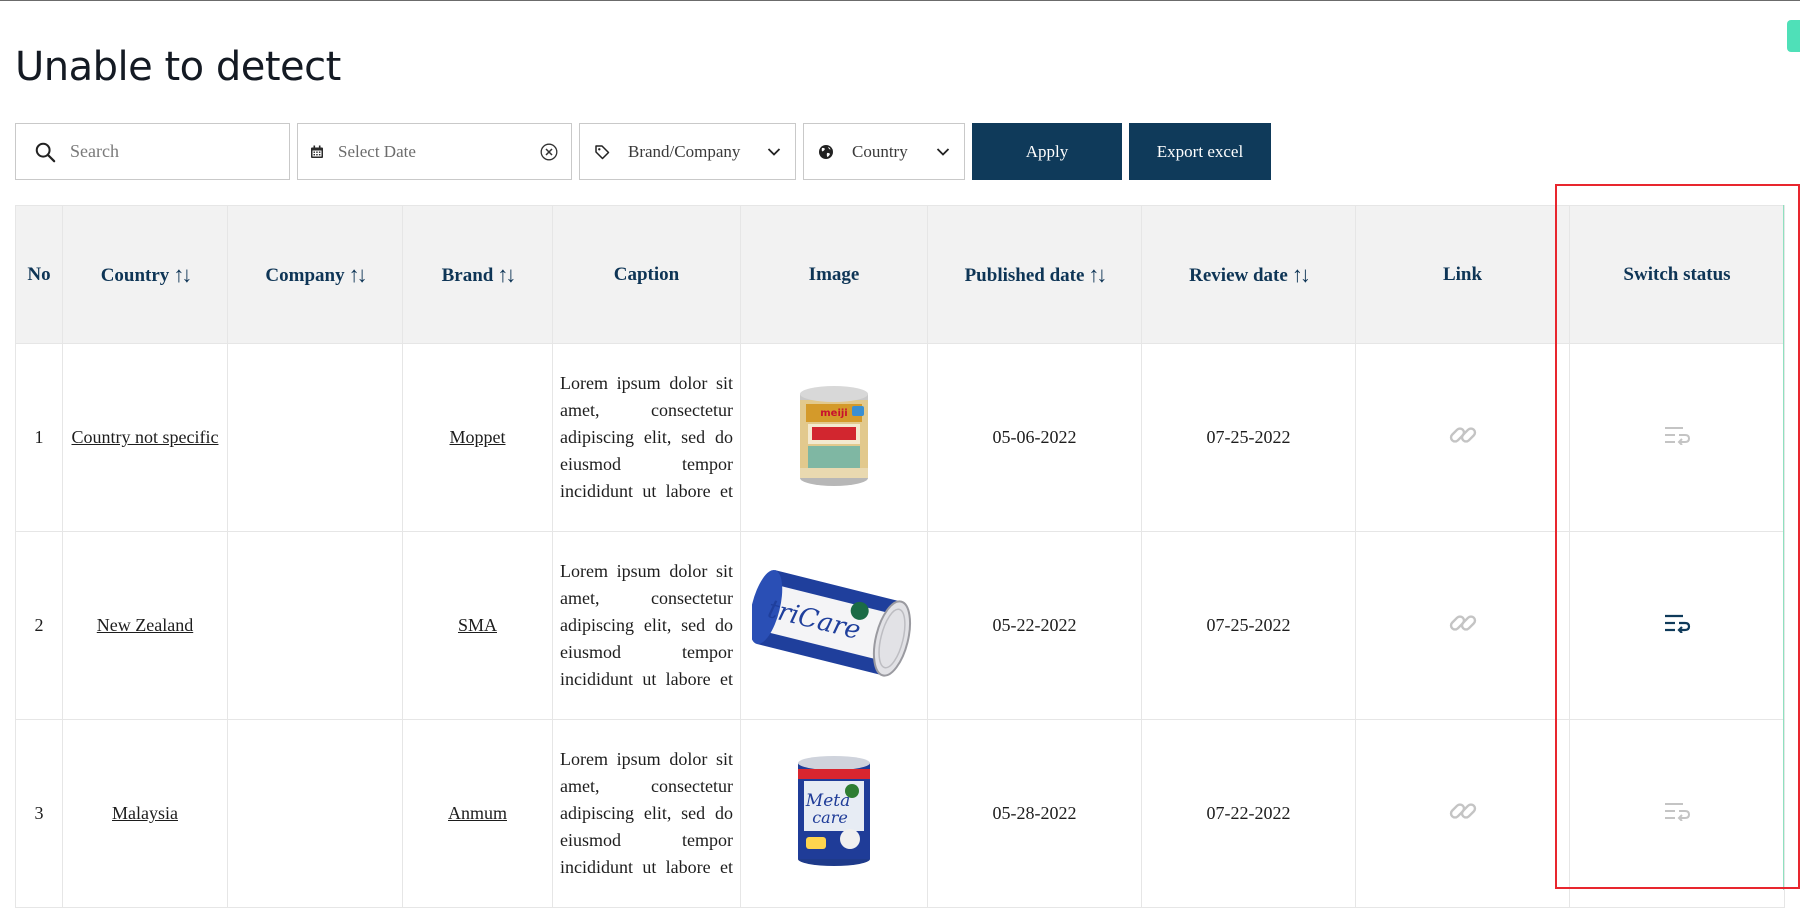 The height and width of the screenshot is (908, 1800). I want to click on country-link: Country not specific, so click(145, 437).